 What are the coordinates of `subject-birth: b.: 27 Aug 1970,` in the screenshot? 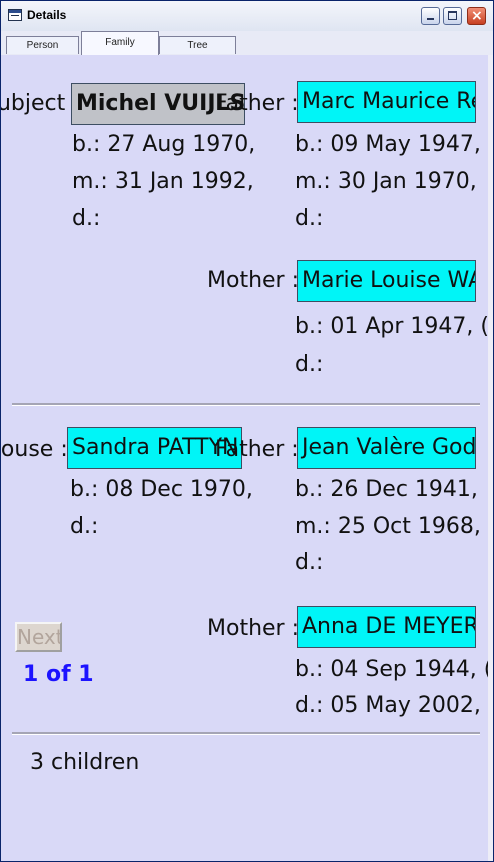 It's located at (164, 144).